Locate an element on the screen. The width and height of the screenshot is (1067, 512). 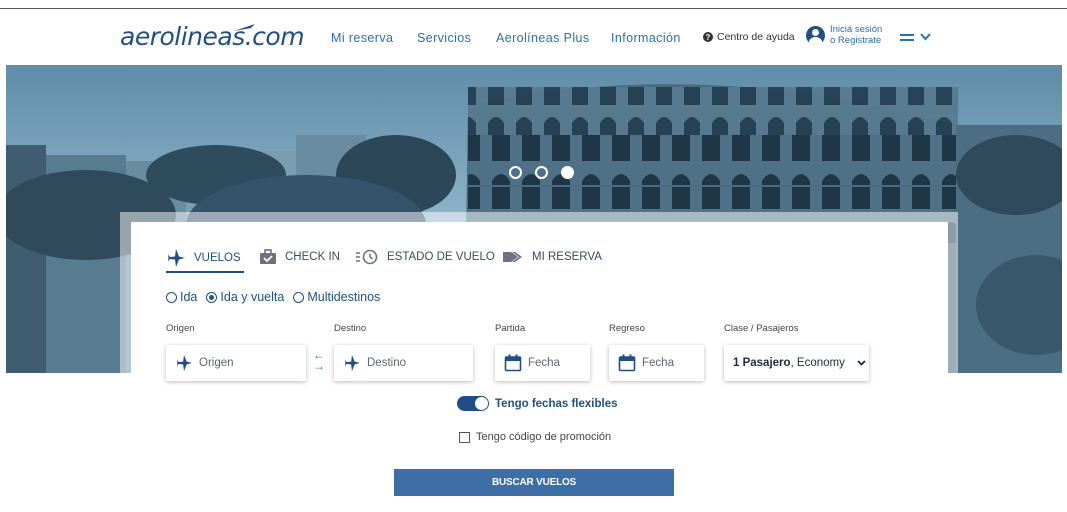
tab-vuelos-label: VUELOS is located at coordinates (217, 258).